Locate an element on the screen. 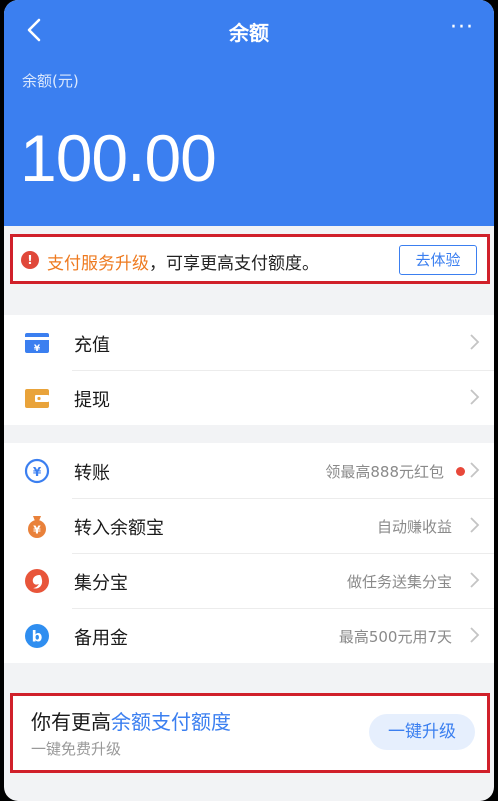 This screenshot has height=801, width=498. promo-title: 你有更高余额支付额度 is located at coordinates (131, 720).